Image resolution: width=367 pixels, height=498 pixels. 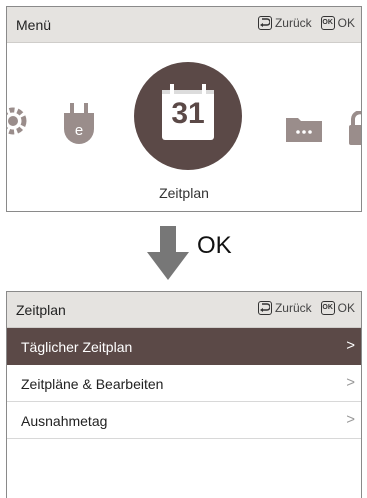 What do you see at coordinates (304, 129) in the screenshot?
I see `folder-icon` at bounding box center [304, 129].